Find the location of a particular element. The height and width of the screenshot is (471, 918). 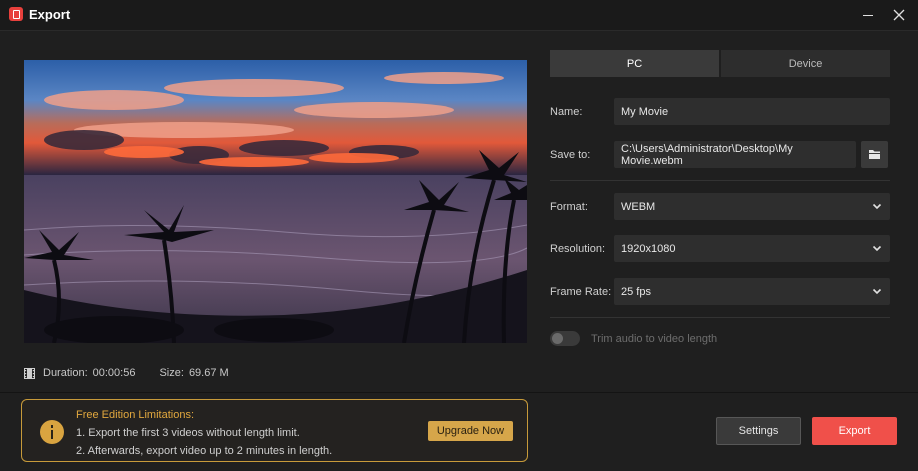

tab-device: Device is located at coordinates (805, 63).